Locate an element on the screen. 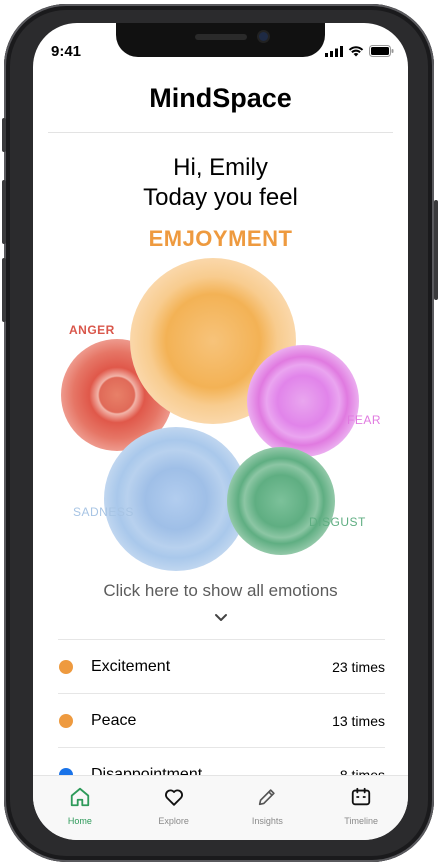  tab-timeline: Timeline is located at coordinates (361, 808).